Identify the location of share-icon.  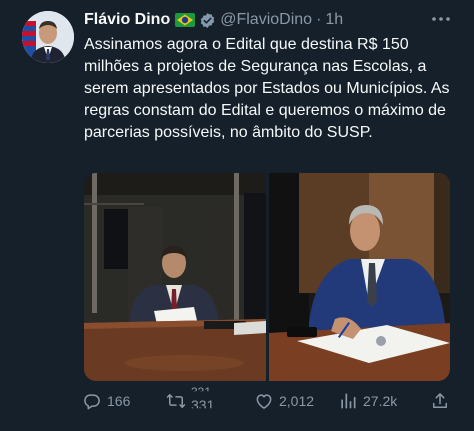
(440, 400).